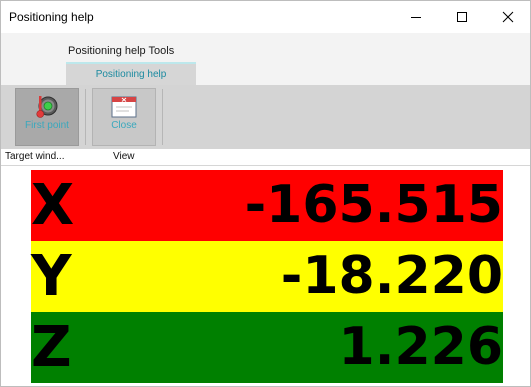  Describe the element at coordinates (124, 156) in the screenshot. I see `group-label-view: View` at that location.